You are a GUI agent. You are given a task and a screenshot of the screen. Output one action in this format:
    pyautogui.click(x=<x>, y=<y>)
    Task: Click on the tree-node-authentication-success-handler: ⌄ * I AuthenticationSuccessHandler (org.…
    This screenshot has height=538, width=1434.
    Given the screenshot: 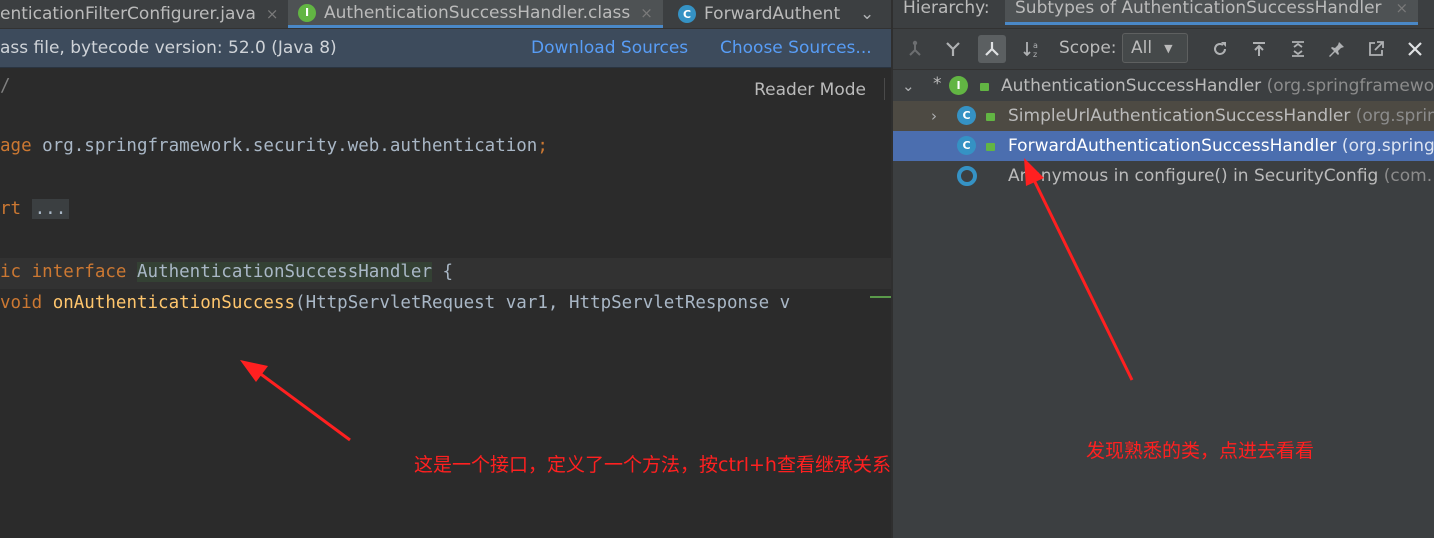 What is the action you would take?
    pyautogui.click(x=1163, y=86)
    